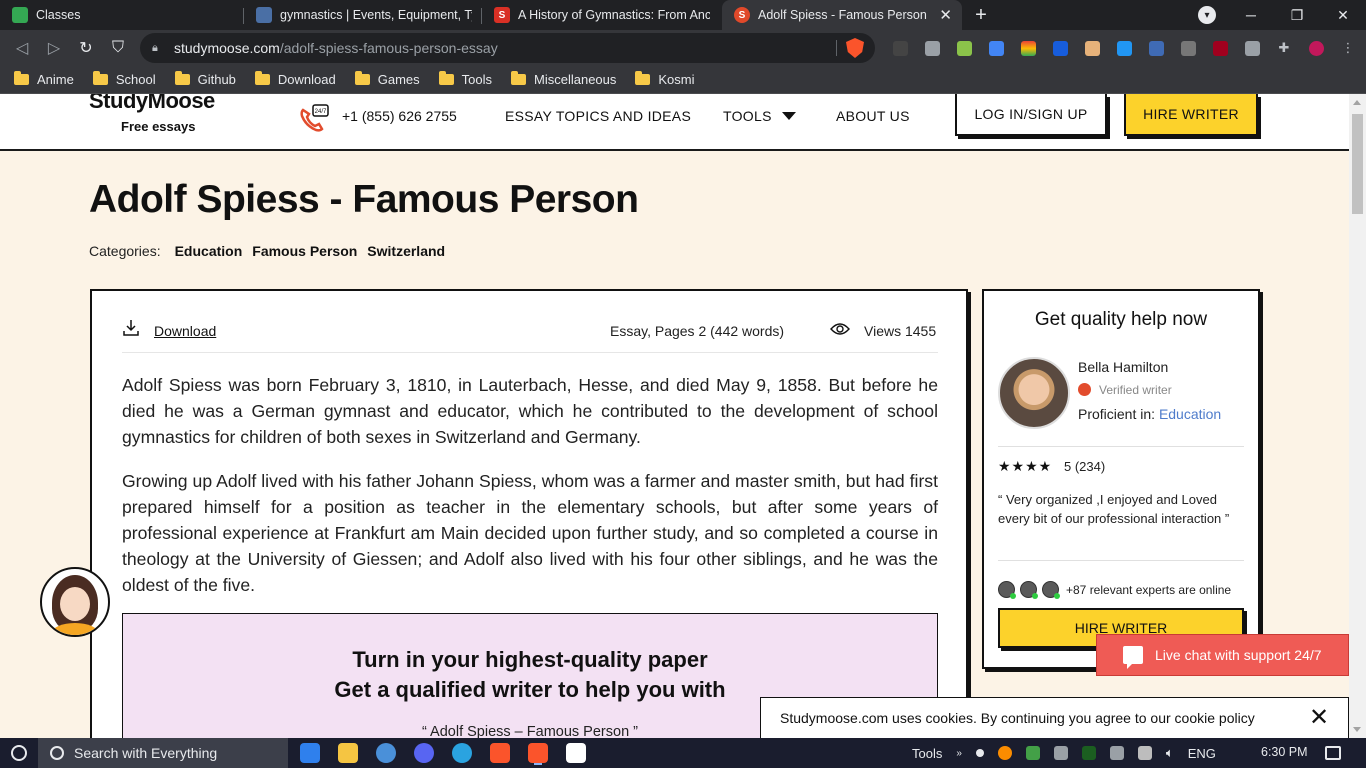 Image resolution: width=1366 pixels, height=768 pixels. I want to click on minimize-icon: ─, so click(1251, 15).